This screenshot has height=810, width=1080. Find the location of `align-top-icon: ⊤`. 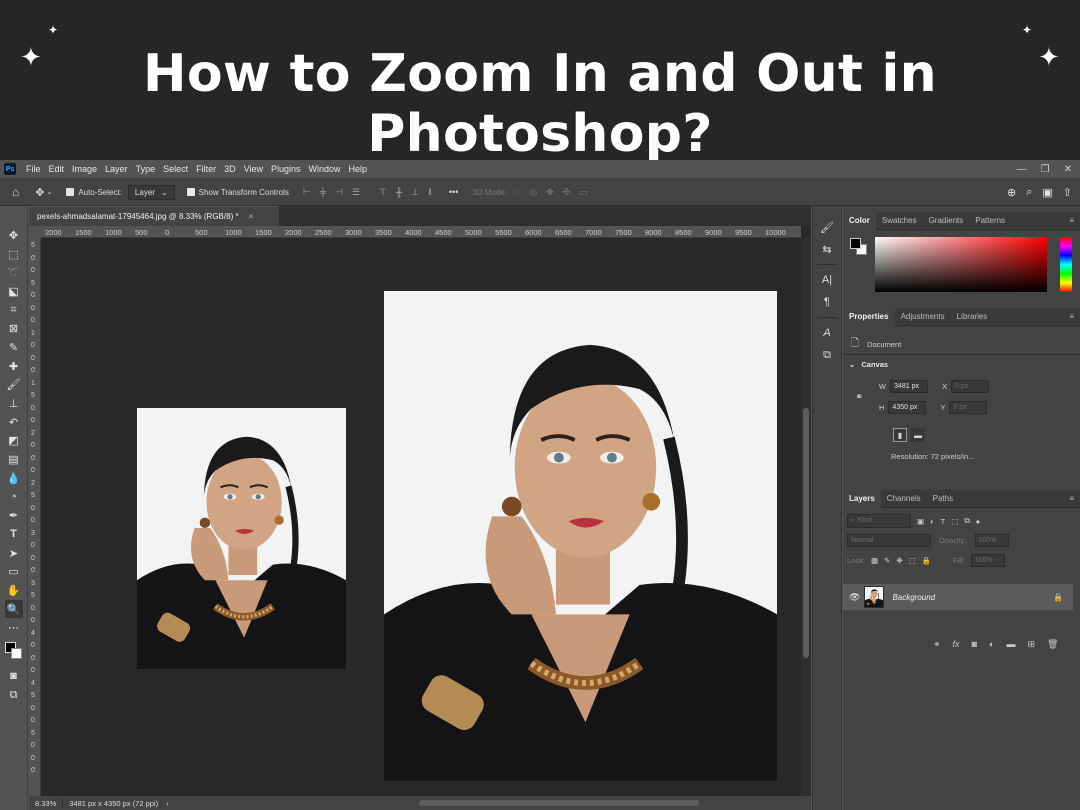

align-top-icon: ⊤ is located at coordinates (383, 192).